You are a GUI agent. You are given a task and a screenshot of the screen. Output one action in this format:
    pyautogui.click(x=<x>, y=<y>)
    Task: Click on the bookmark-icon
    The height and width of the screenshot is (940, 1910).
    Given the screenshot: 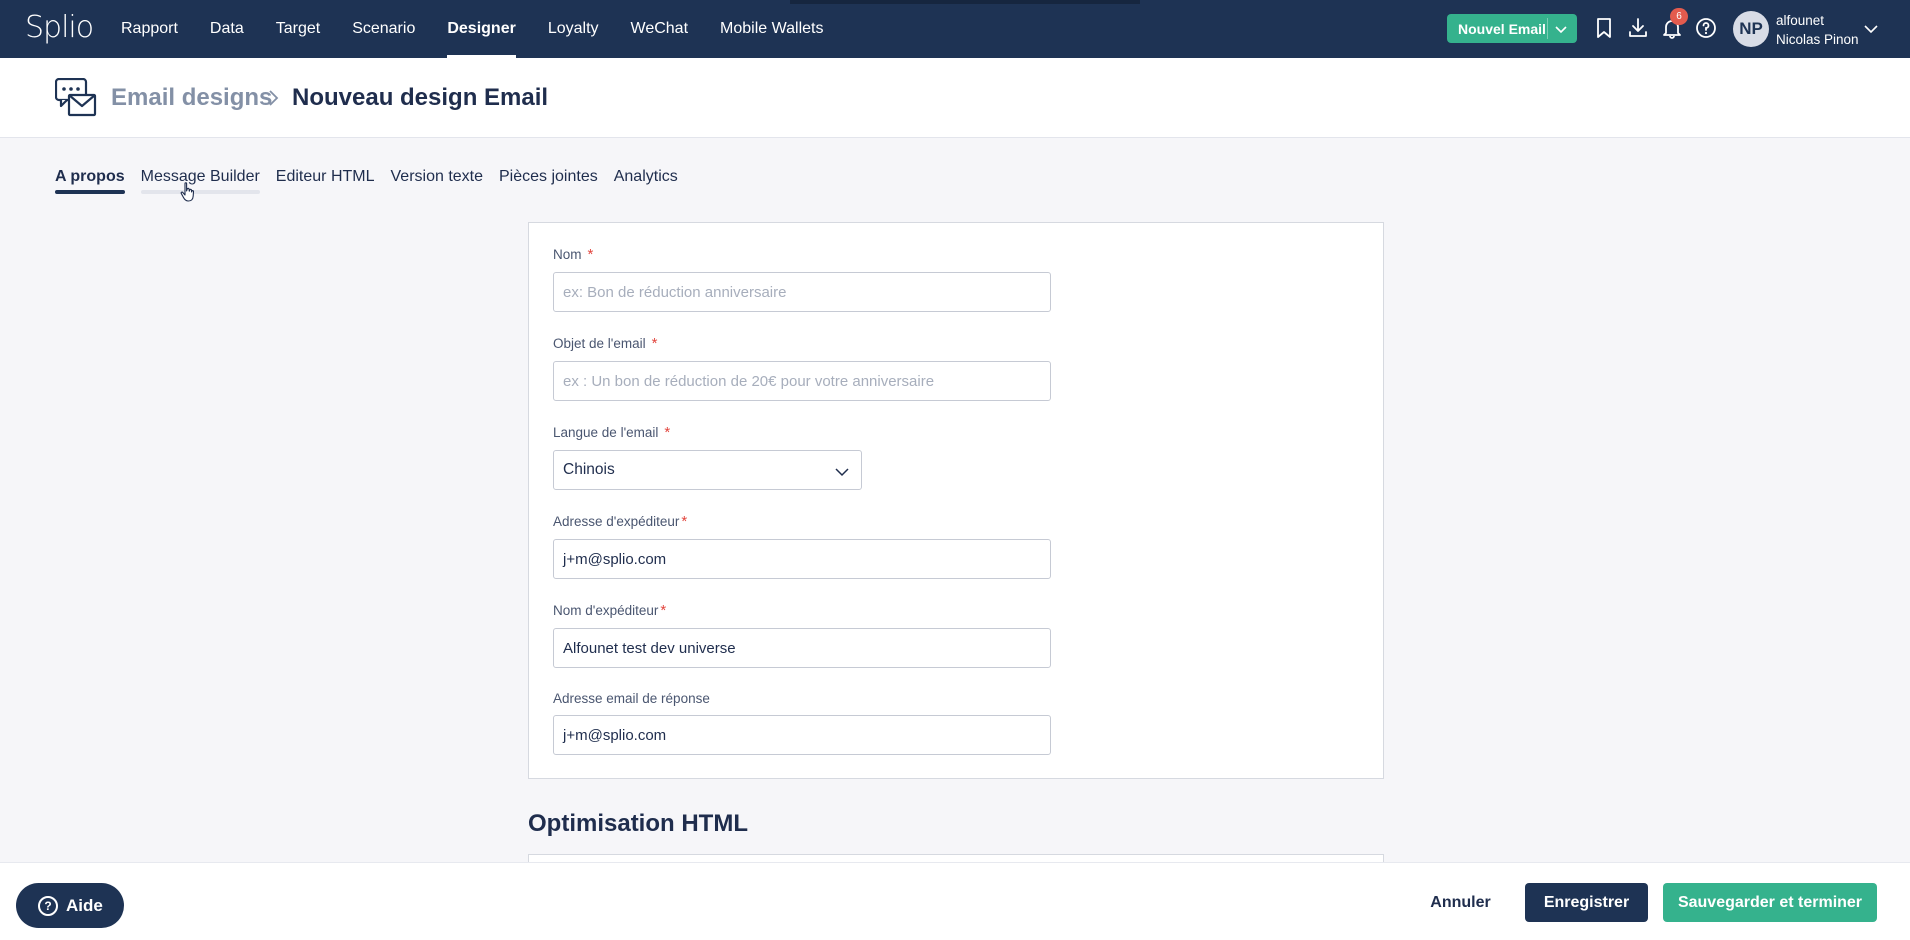 What is the action you would take?
    pyautogui.click(x=1604, y=28)
    